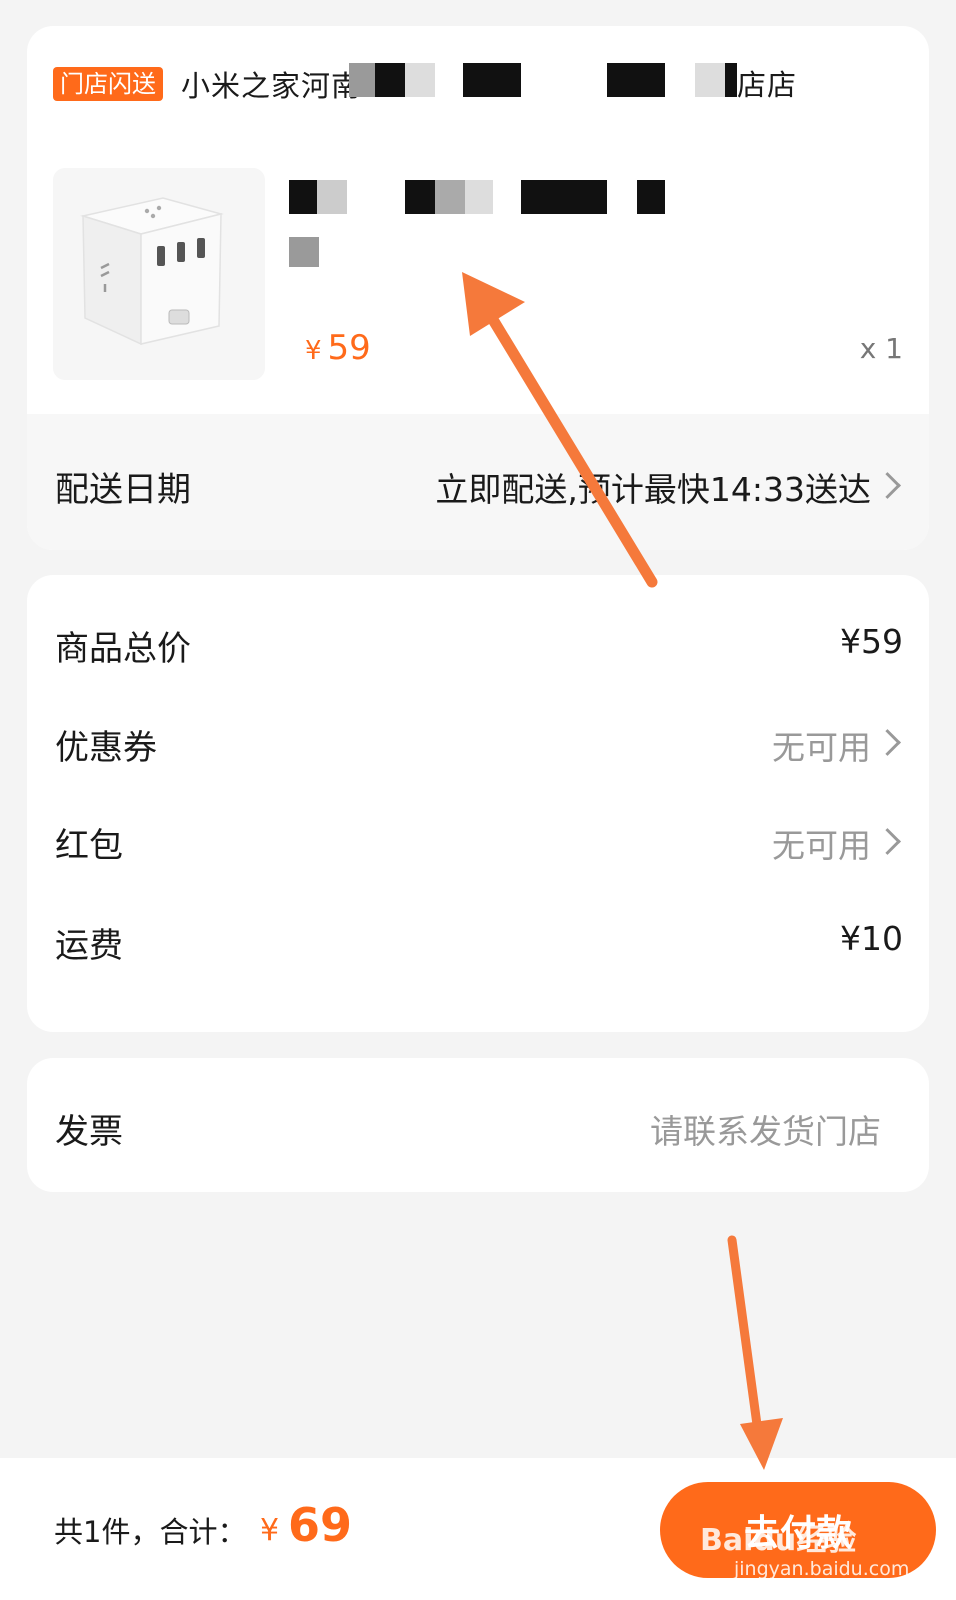 Image resolution: width=956 pixels, height=1600 pixels. Describe the element at coordinates (767, 85) in the screenshot. I see `store-name-suffix: 店店` at that location.